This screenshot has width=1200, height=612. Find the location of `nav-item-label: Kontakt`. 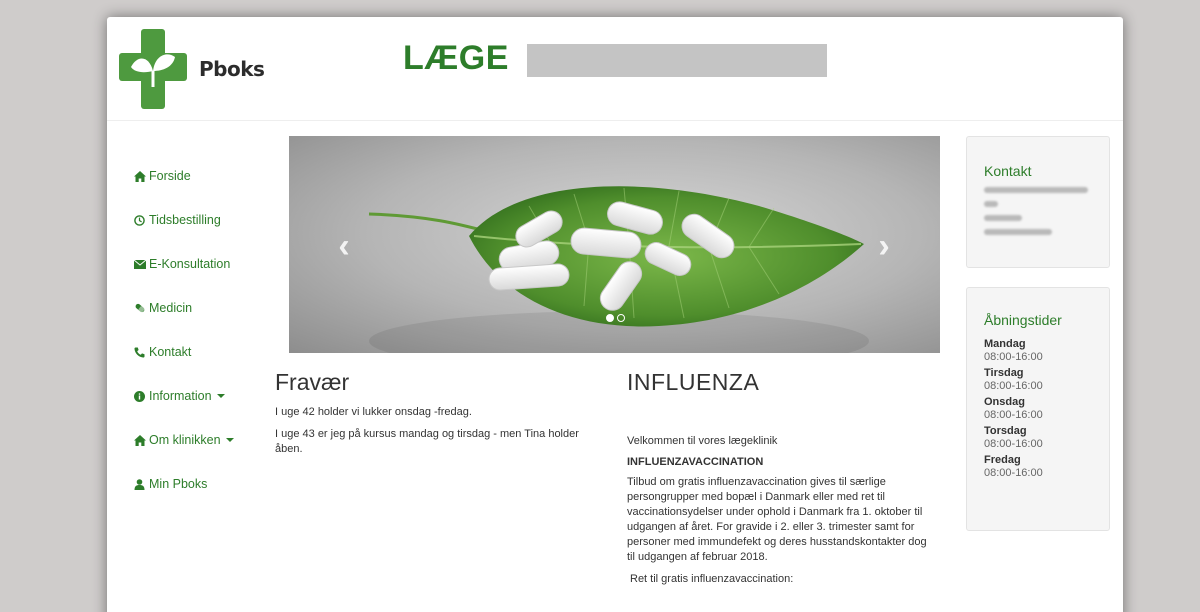

nav-item-label: Kontakt is located at coordinates (170, 352).